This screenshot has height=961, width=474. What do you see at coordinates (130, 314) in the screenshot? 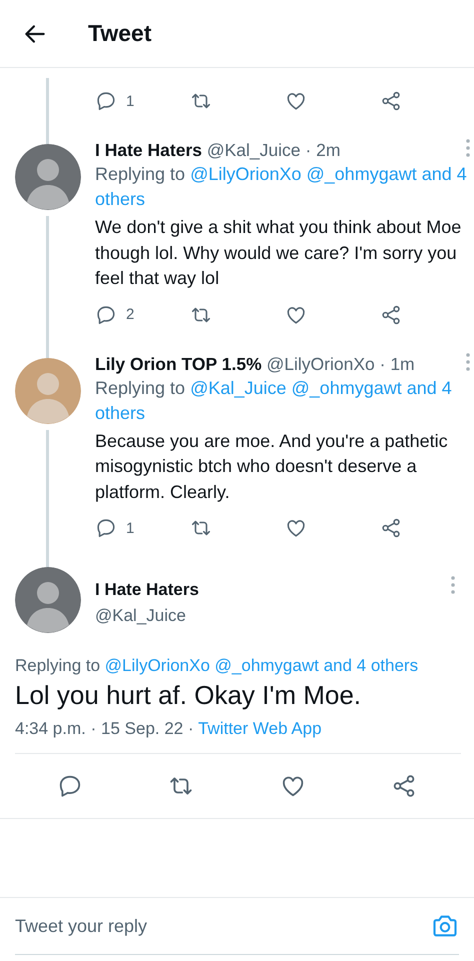
I see `reply-count: 2` at bounding box center [130, 314].